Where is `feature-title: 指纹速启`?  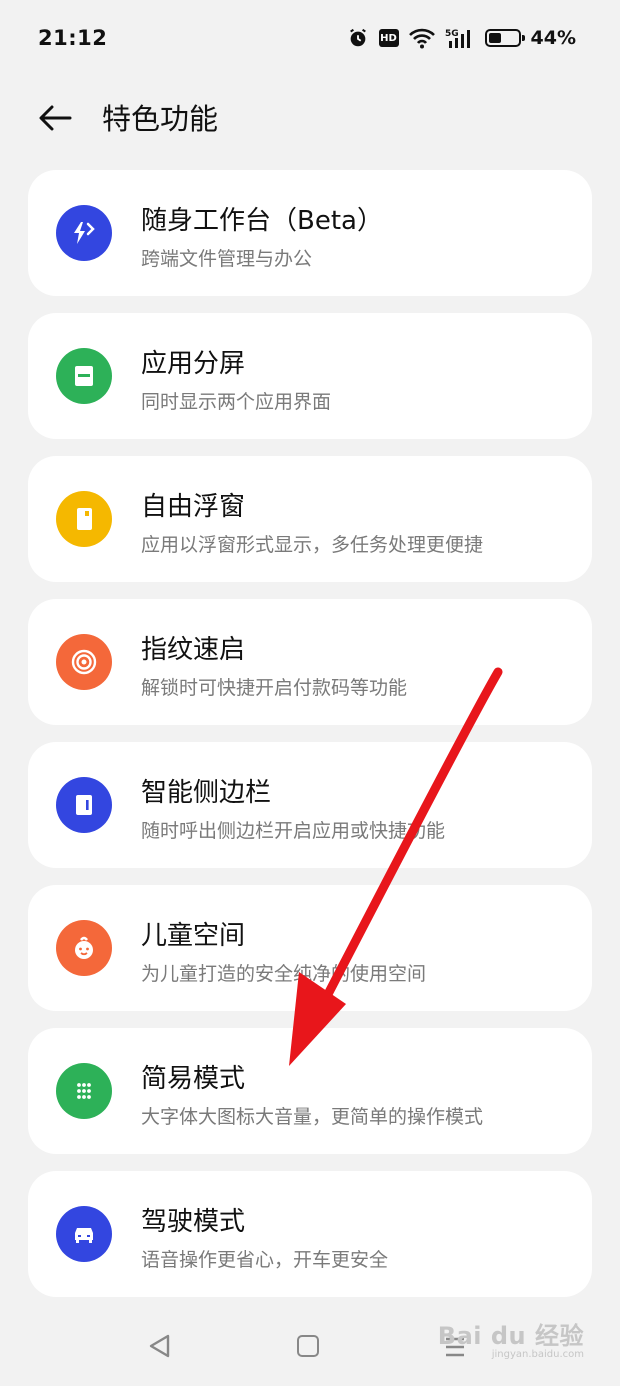 feature-title: 指纹速启 is located at coordinates (193, 650).